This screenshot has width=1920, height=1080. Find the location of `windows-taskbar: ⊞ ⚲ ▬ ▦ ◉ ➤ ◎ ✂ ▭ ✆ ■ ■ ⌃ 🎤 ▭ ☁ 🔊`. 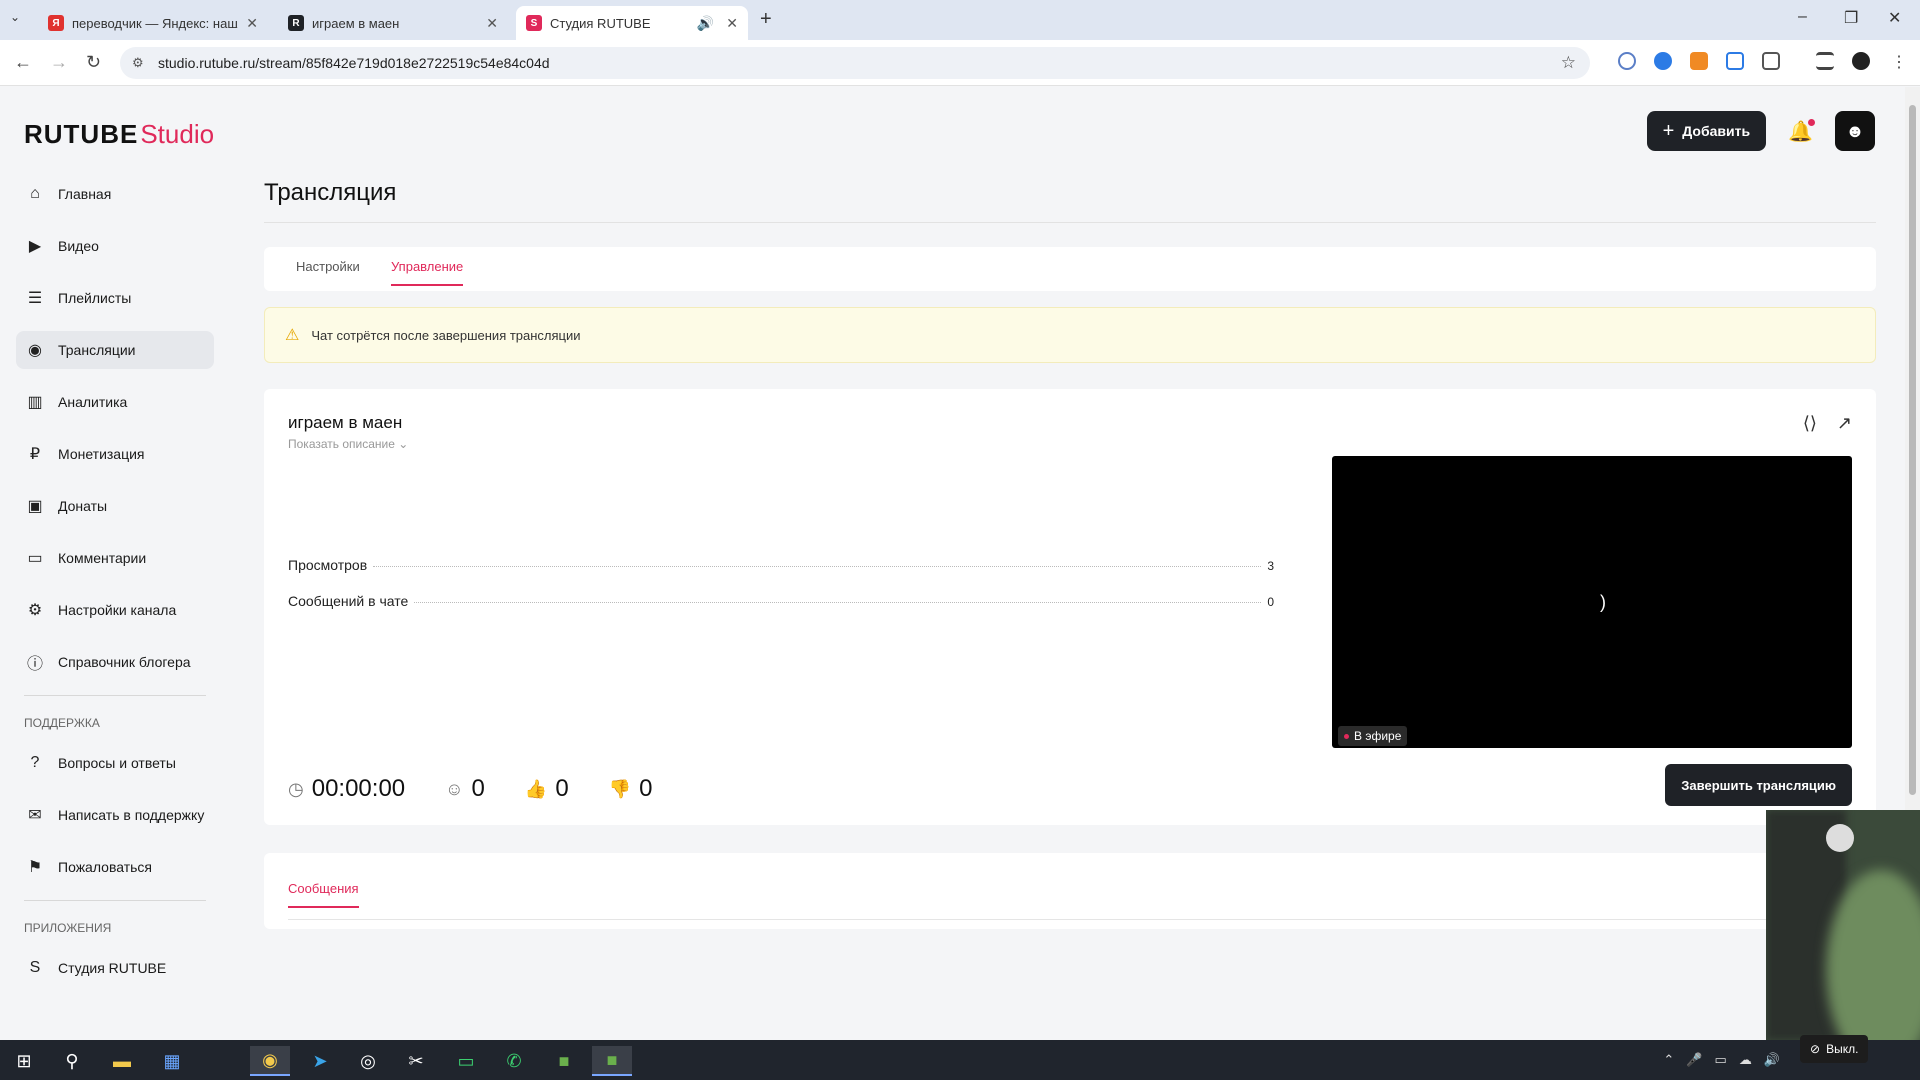

windows-taskbar: ⊞ ⚲ ▬ ▦ ◉ ➤ ◎ ✂ ▭ ✆ ■ ■ ⌃ 🎤 ▭ ☁ 🔊 is located at coordinates (960, 1060).